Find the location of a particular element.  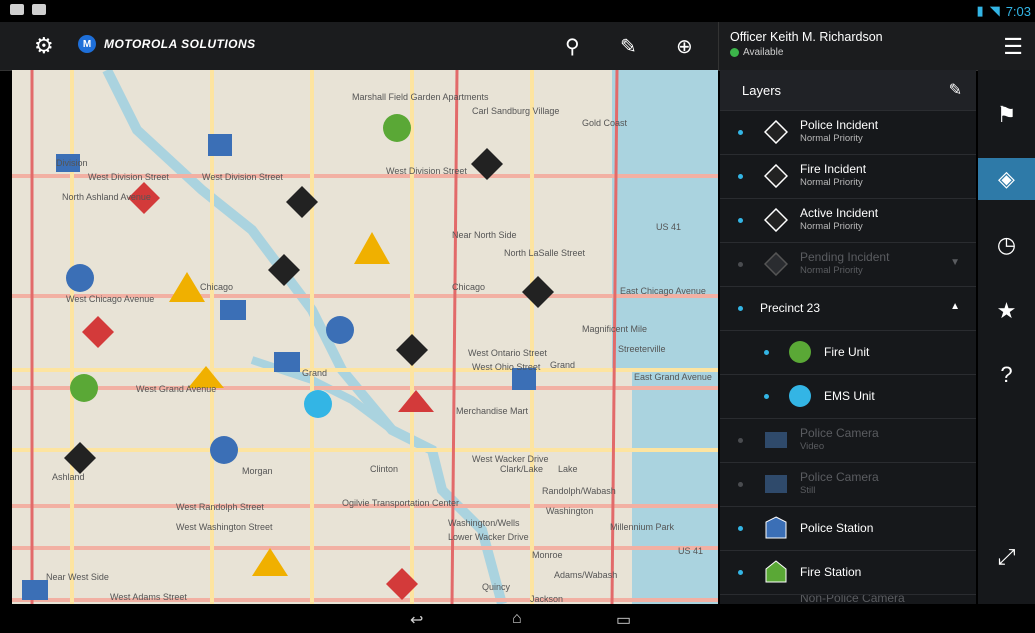

officer-name: Officer Keith M. Richardson is located at coordinates (806, 37).